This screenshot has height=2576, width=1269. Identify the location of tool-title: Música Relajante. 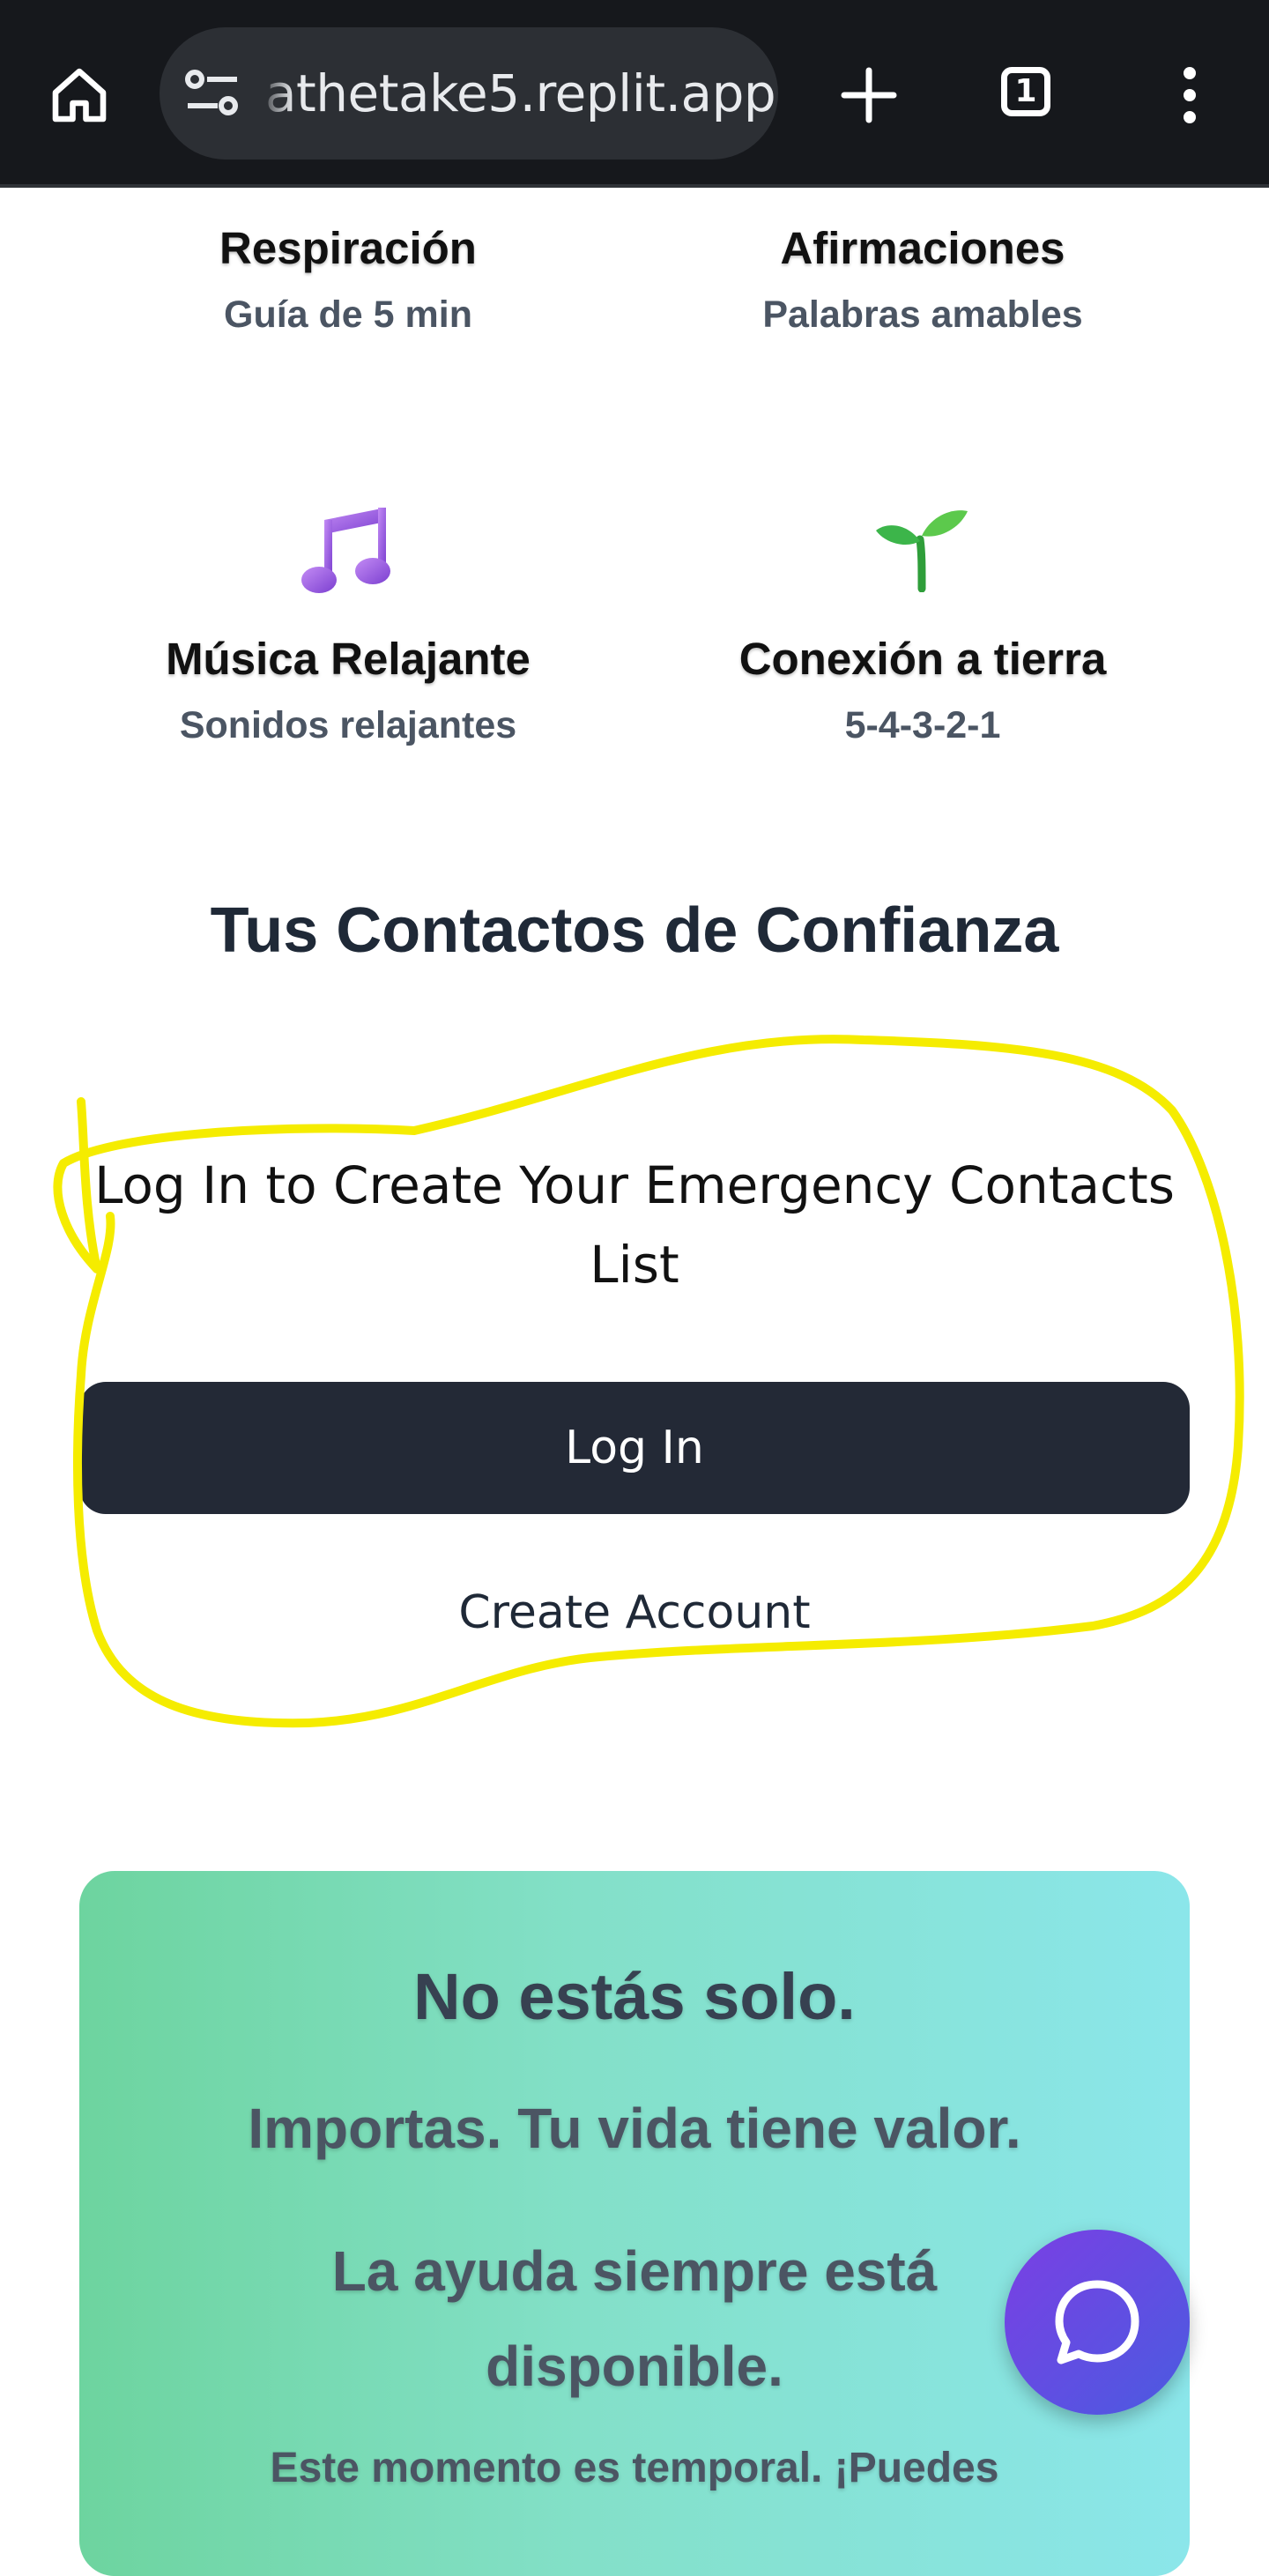
(348, 659).